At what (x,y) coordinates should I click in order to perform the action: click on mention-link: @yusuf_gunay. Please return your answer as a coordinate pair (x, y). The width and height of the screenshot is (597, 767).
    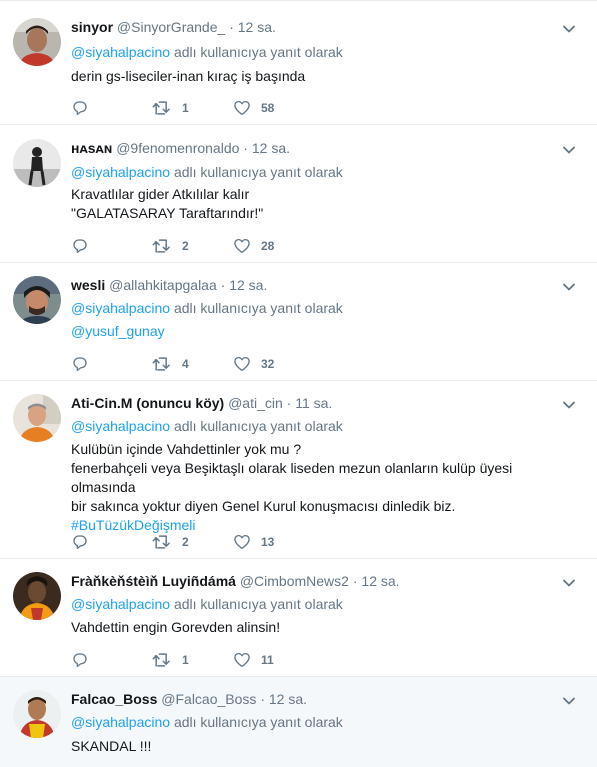
    Looking at the image, I should click on (118, 331).